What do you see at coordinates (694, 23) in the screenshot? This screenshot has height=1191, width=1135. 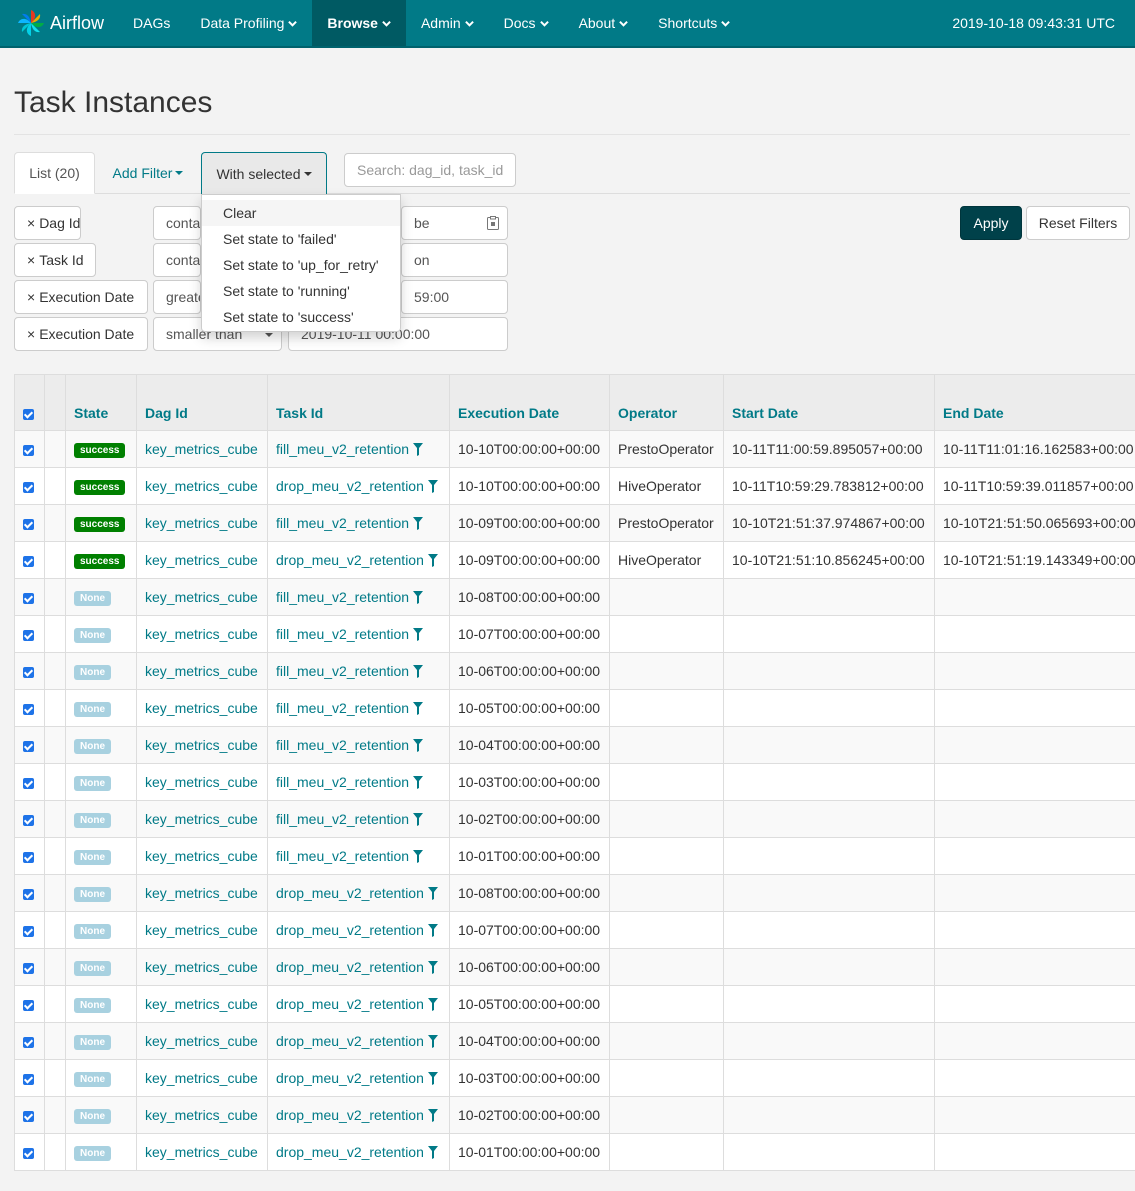 I see `nav-item-shortcuts: Shortcuts` at bounding box center [694, 23].